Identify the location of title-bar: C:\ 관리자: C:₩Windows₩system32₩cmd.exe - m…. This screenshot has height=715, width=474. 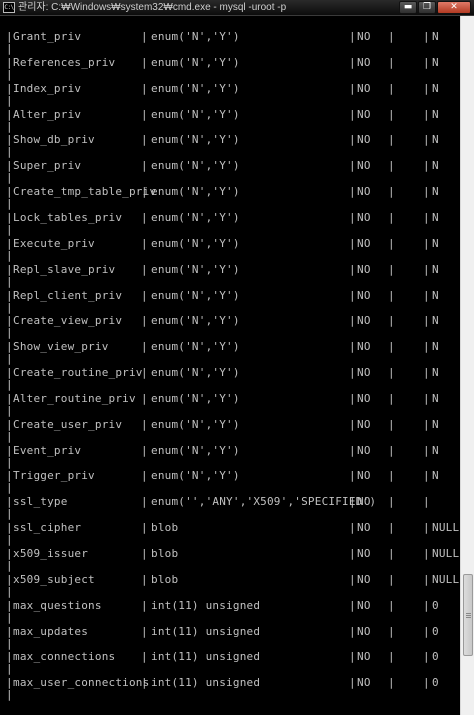
(237, 8).